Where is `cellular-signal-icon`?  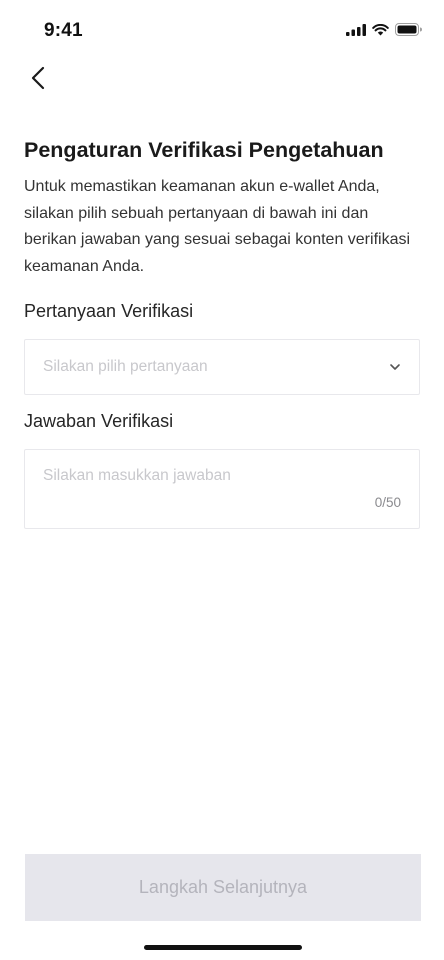 cellular-signal-icon is located at coordinates (356, 32).